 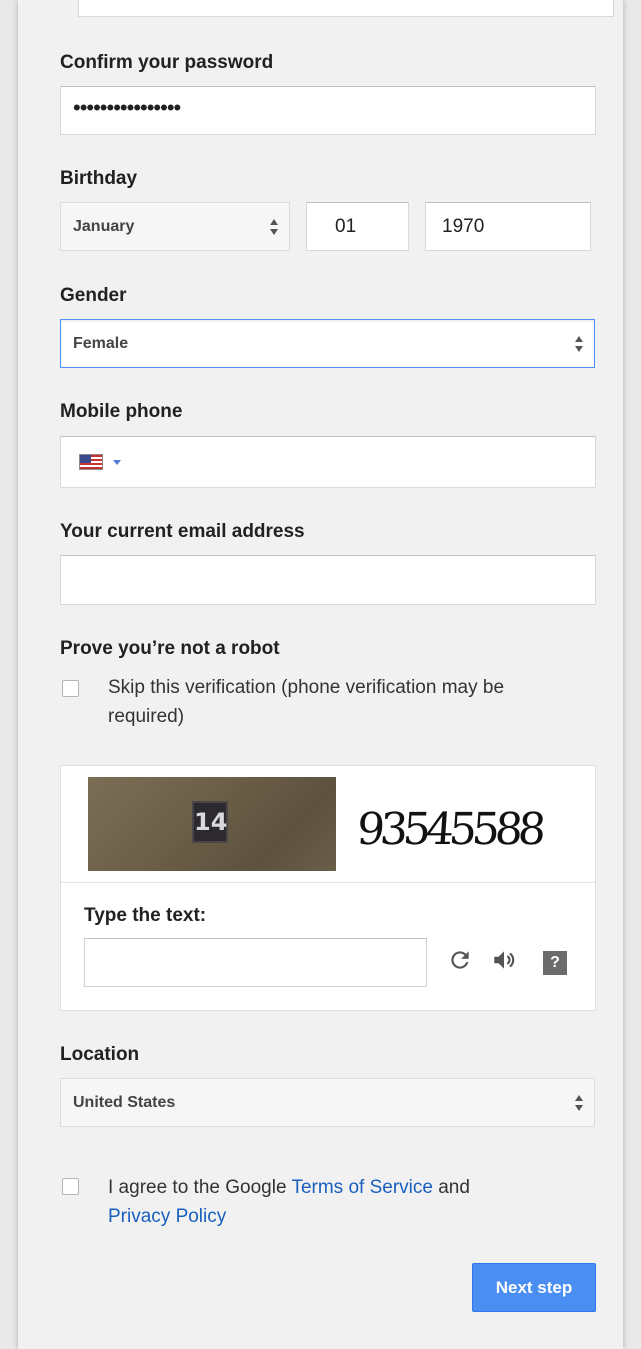 I want to click on current-email-label: Your current email address, so click(x=182, y=531).